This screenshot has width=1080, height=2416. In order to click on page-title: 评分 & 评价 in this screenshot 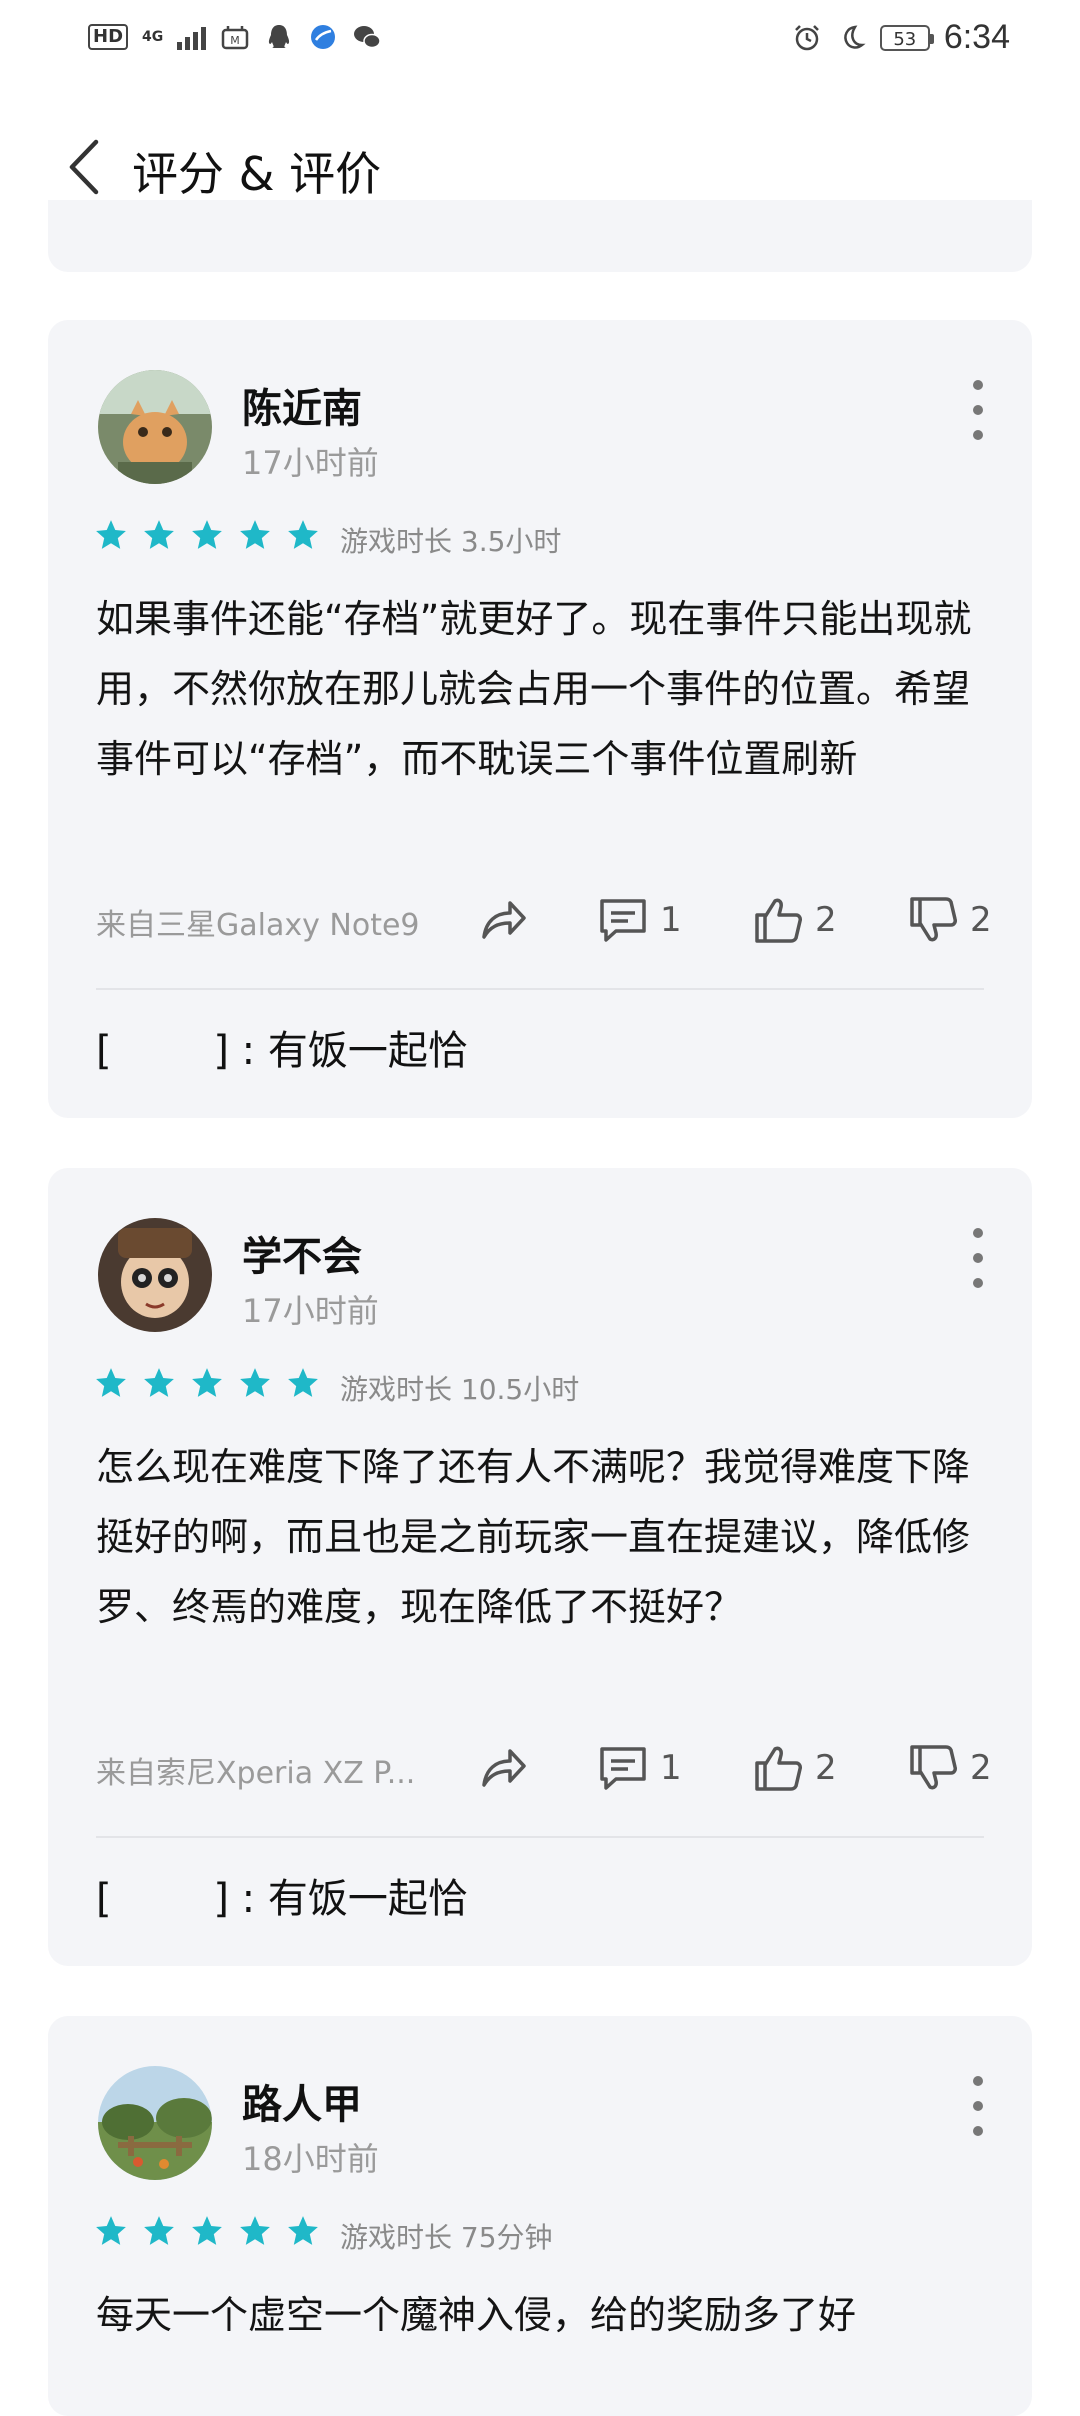, I will do `click(257, 174)`.